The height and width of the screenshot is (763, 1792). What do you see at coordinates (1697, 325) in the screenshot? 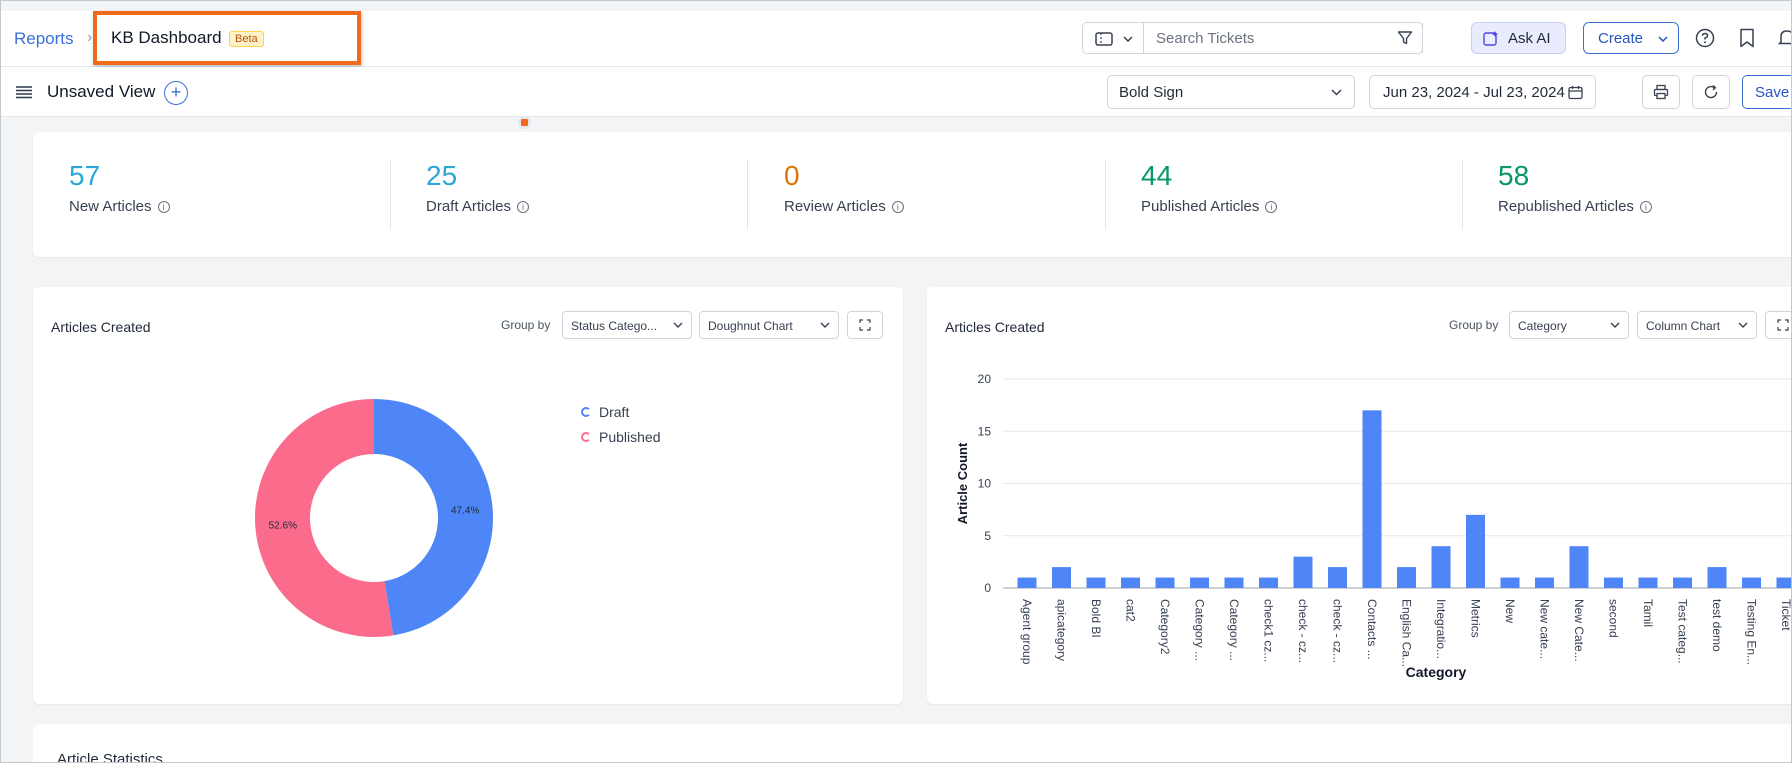
I see `chart-type-select: Column Chart` at bounding box center [1697, 325].